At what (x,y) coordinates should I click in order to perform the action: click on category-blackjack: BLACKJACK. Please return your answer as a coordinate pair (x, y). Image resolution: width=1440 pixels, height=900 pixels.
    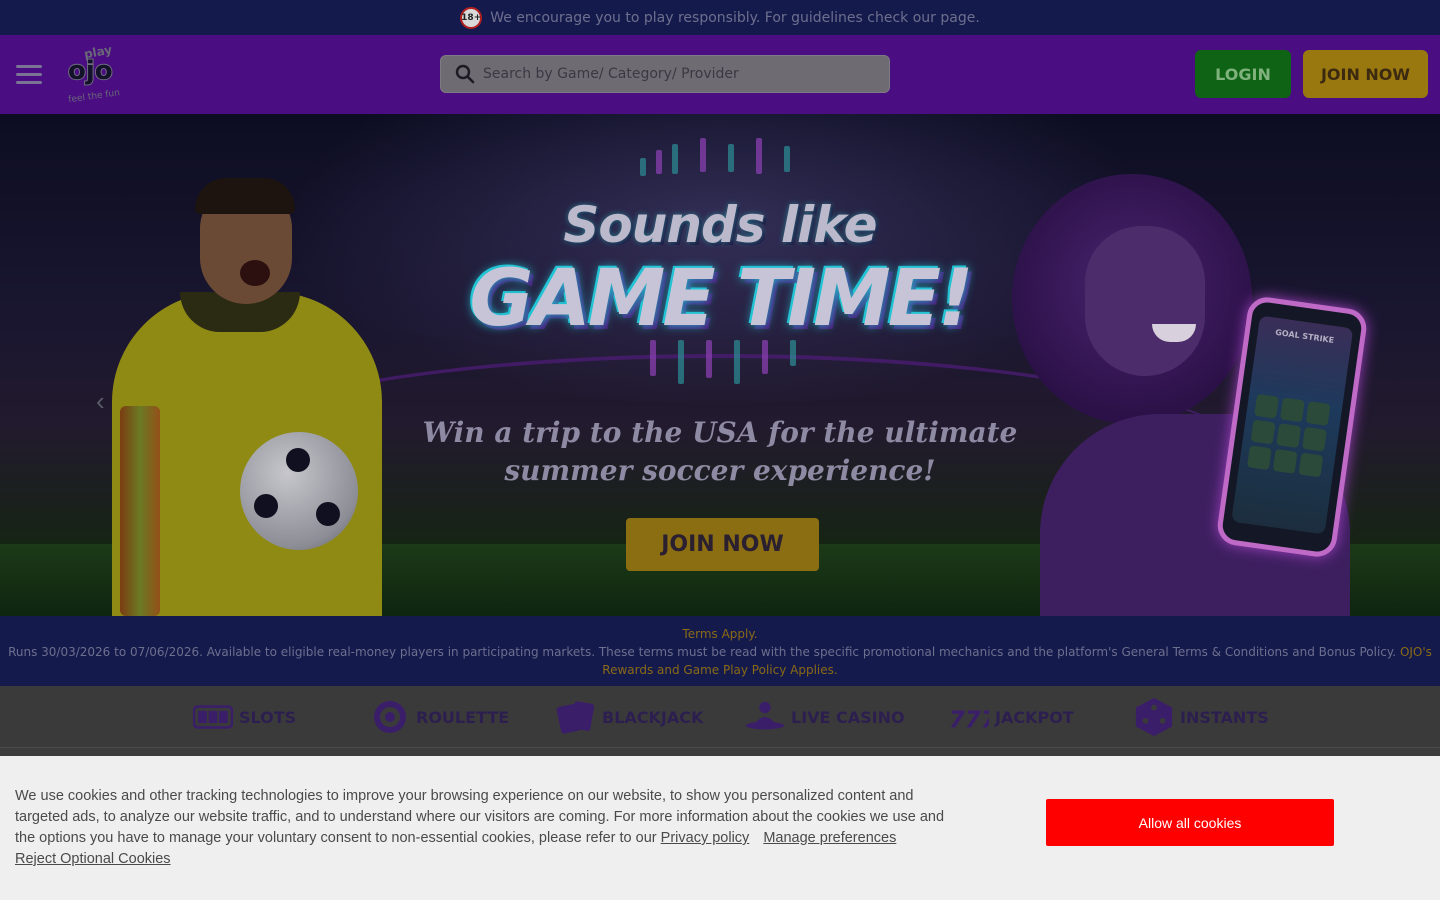
    Looking at the image, I should click on (629, 717).